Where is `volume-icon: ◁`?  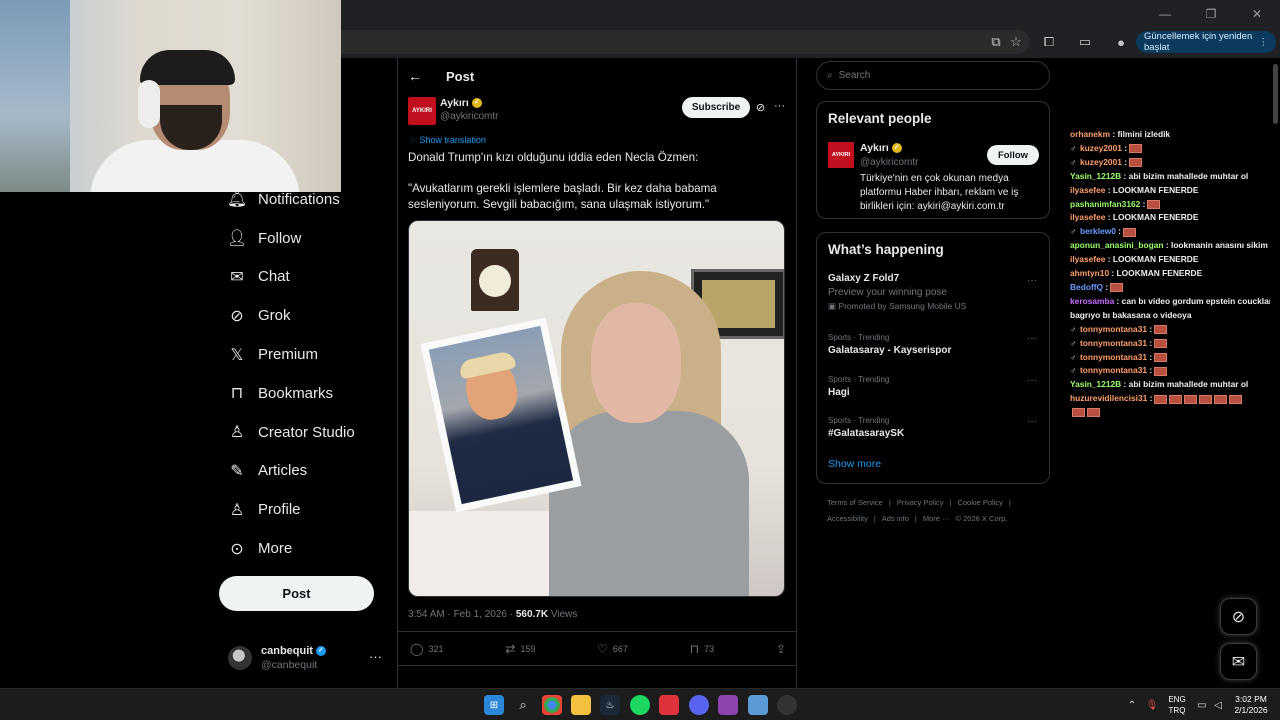 volume-icon: ◁ is located at coordinates (1218, 705).